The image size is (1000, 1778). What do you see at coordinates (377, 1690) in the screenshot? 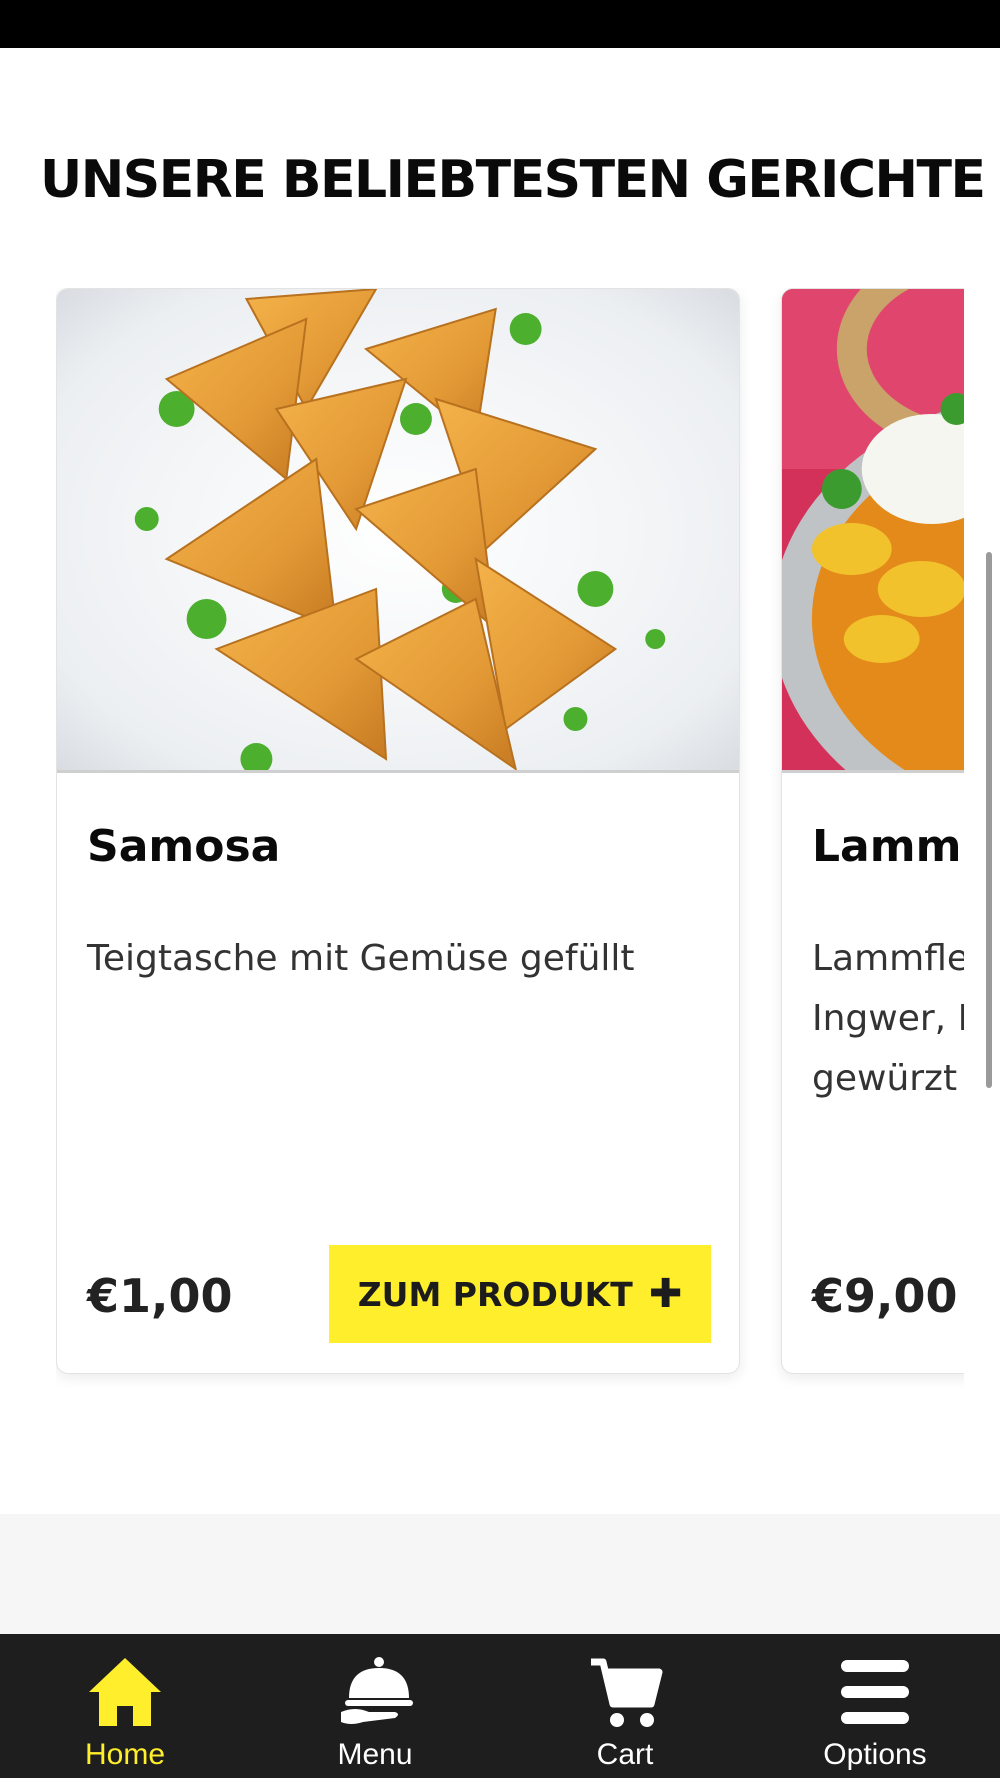
I see `cloche-icon` at bounding box center [377, 1690].